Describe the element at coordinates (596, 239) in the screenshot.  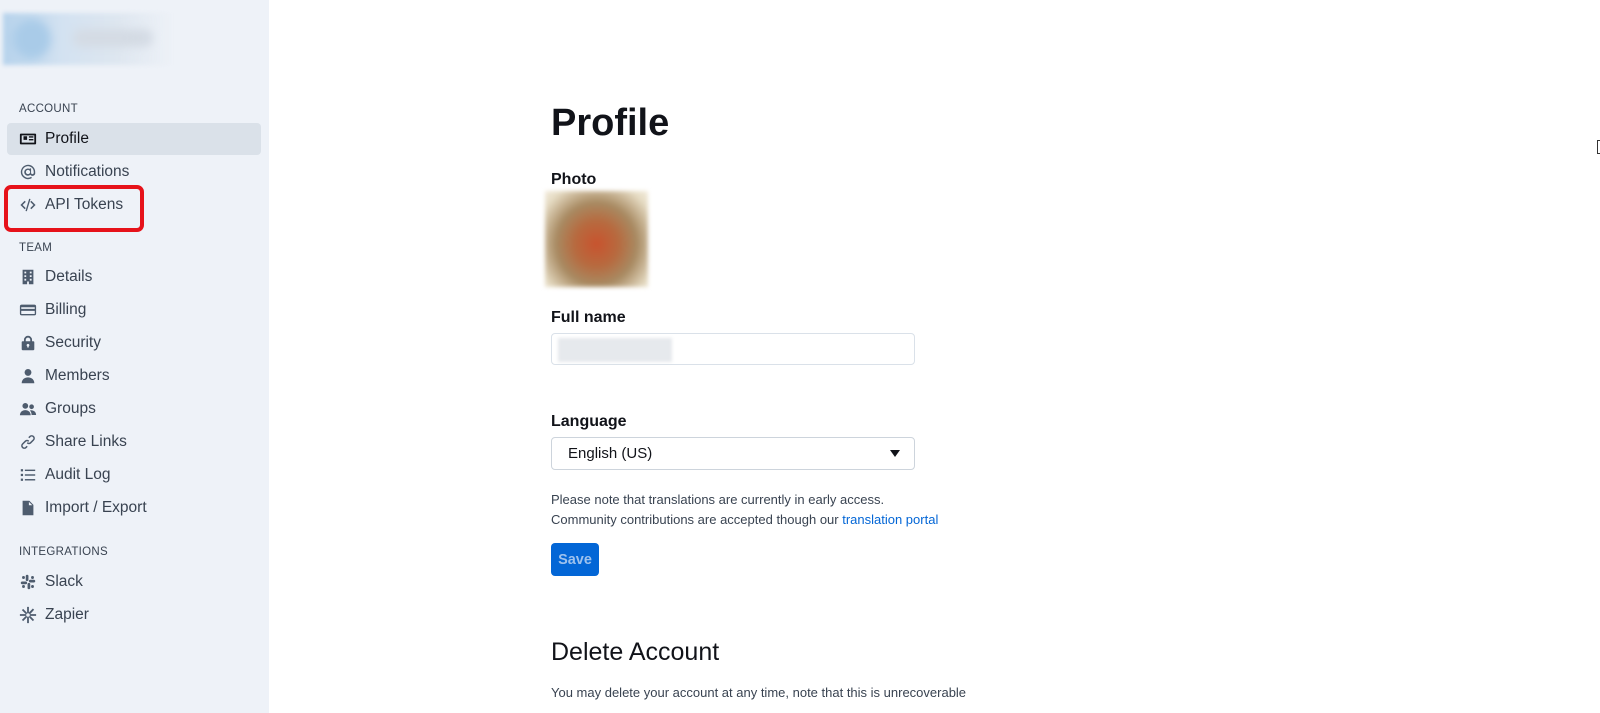
I see `profile-photo` at that location.